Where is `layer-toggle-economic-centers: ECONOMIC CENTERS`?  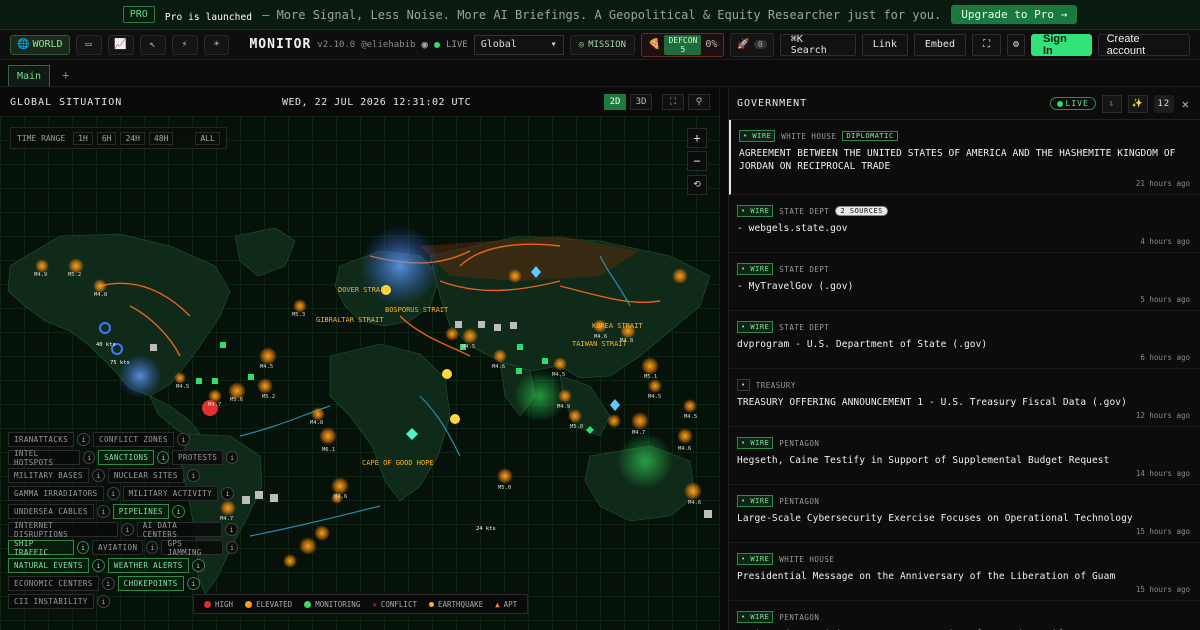 layer-toggle-economic-centers: ECONOMIC CENTERS is located at coordinates (53, 583).